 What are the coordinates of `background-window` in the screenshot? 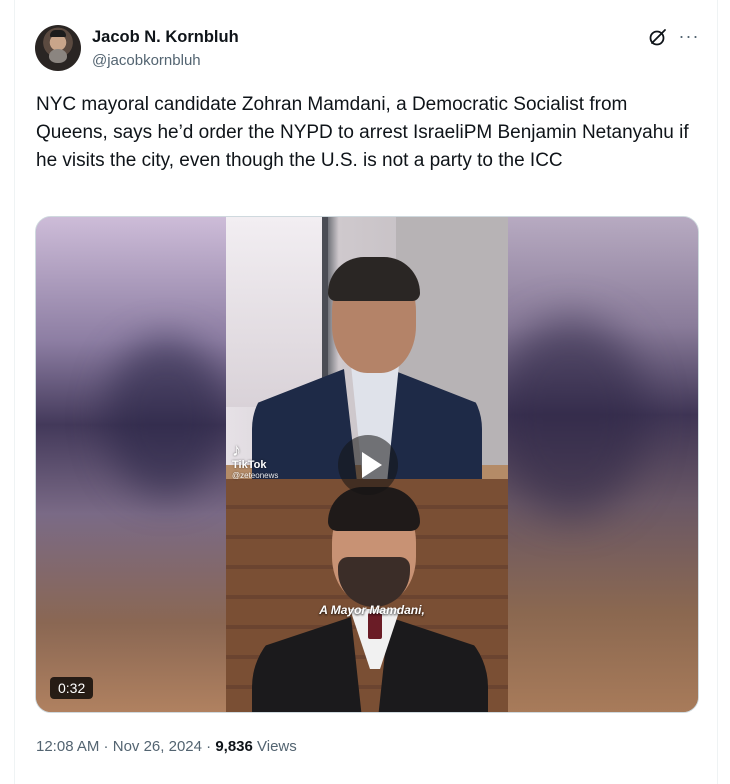 It's located at (275, 312).